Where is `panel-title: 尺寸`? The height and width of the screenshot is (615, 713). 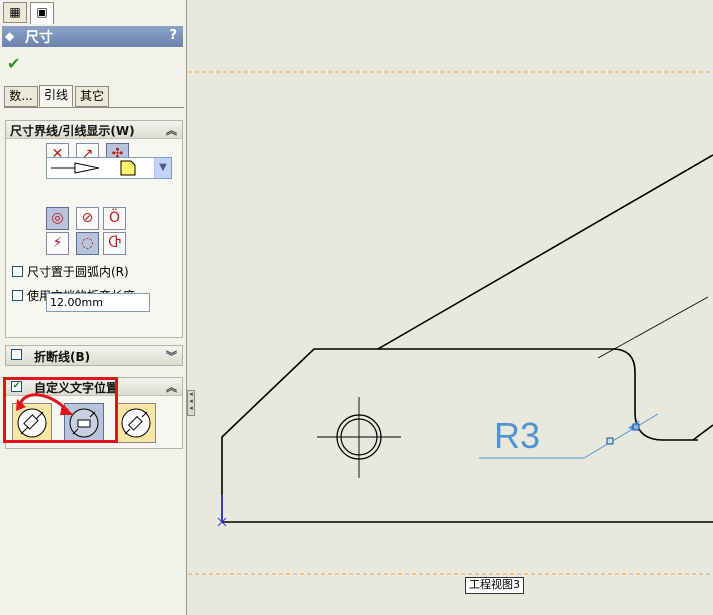 panel-title: 尺寸 is located at coordinates (39, 38).